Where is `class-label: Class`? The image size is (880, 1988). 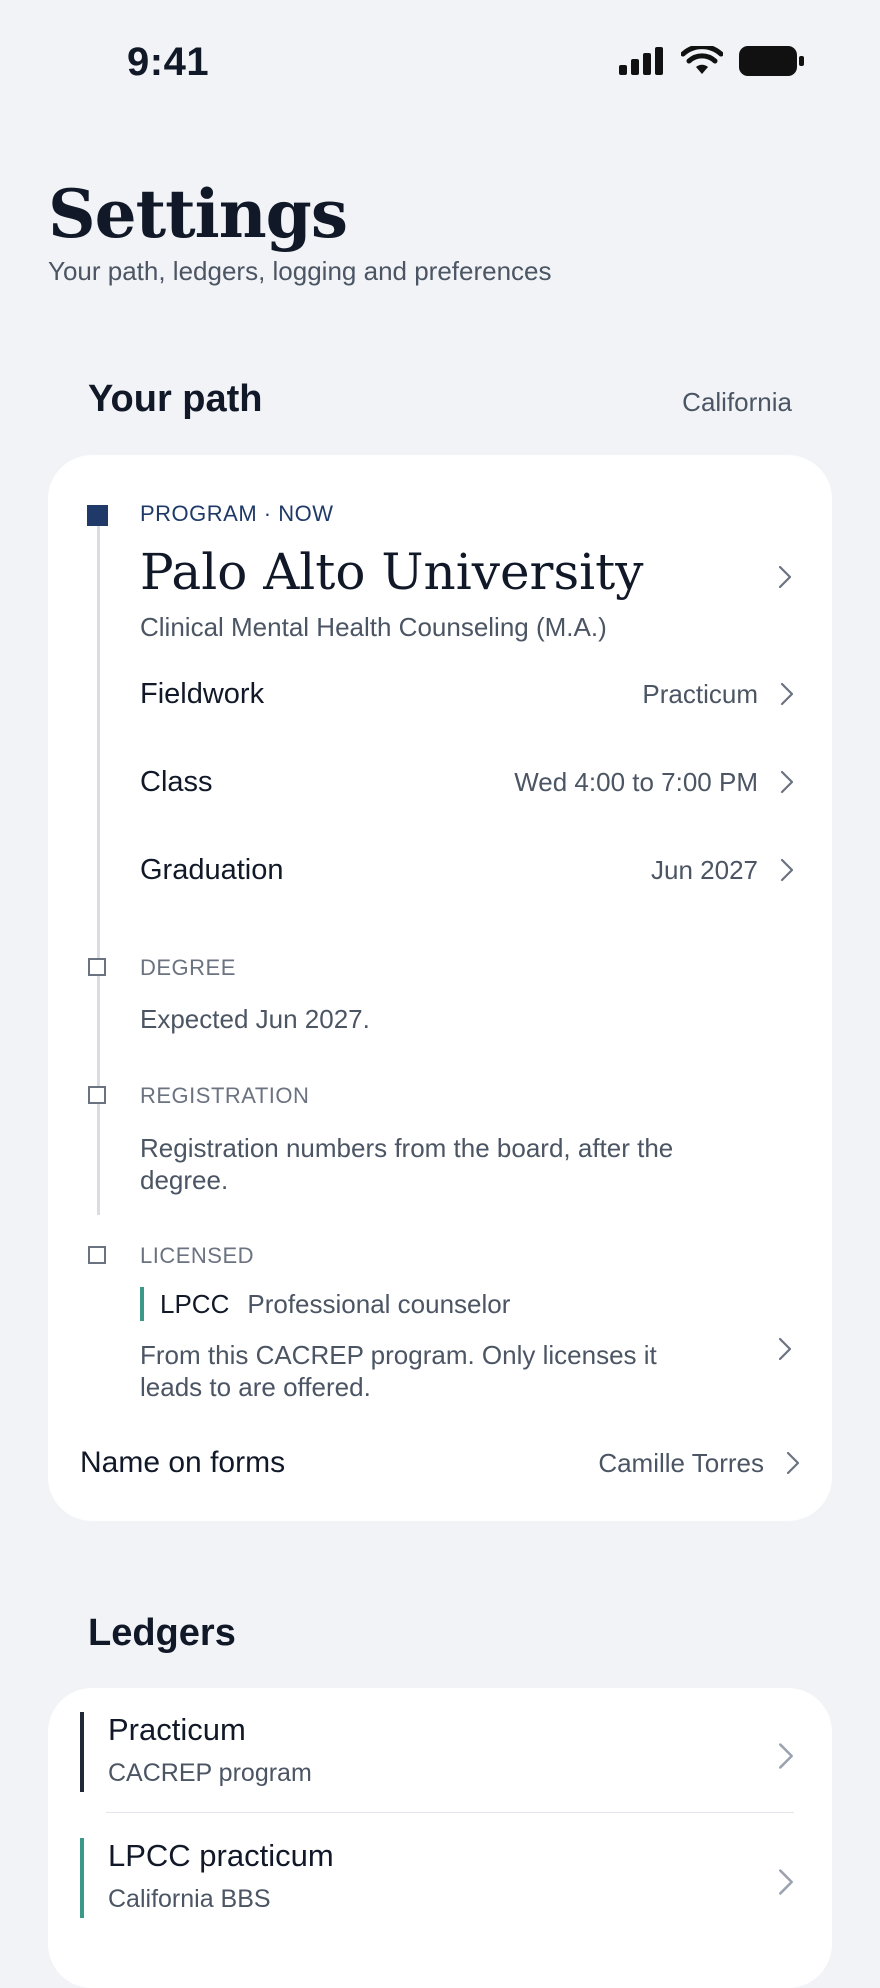
class-label: Class is located at coordinates (176, 781).